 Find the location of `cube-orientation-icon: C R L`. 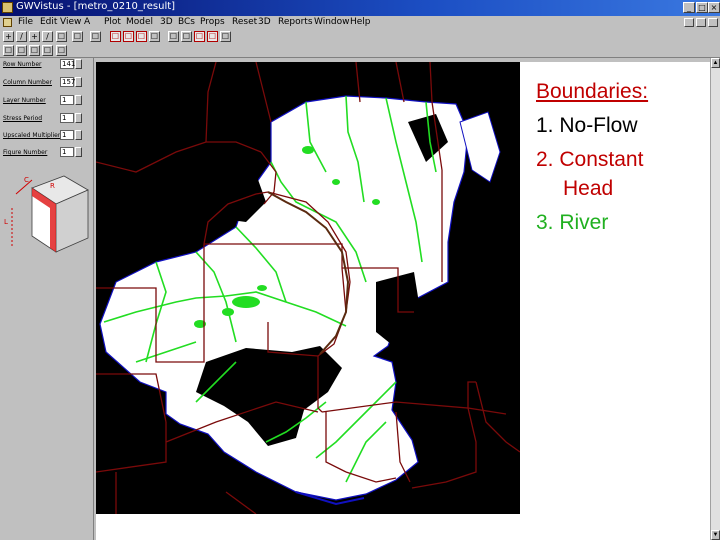

cube-orientation-icon: C R L is located at coordinates (47, 214).